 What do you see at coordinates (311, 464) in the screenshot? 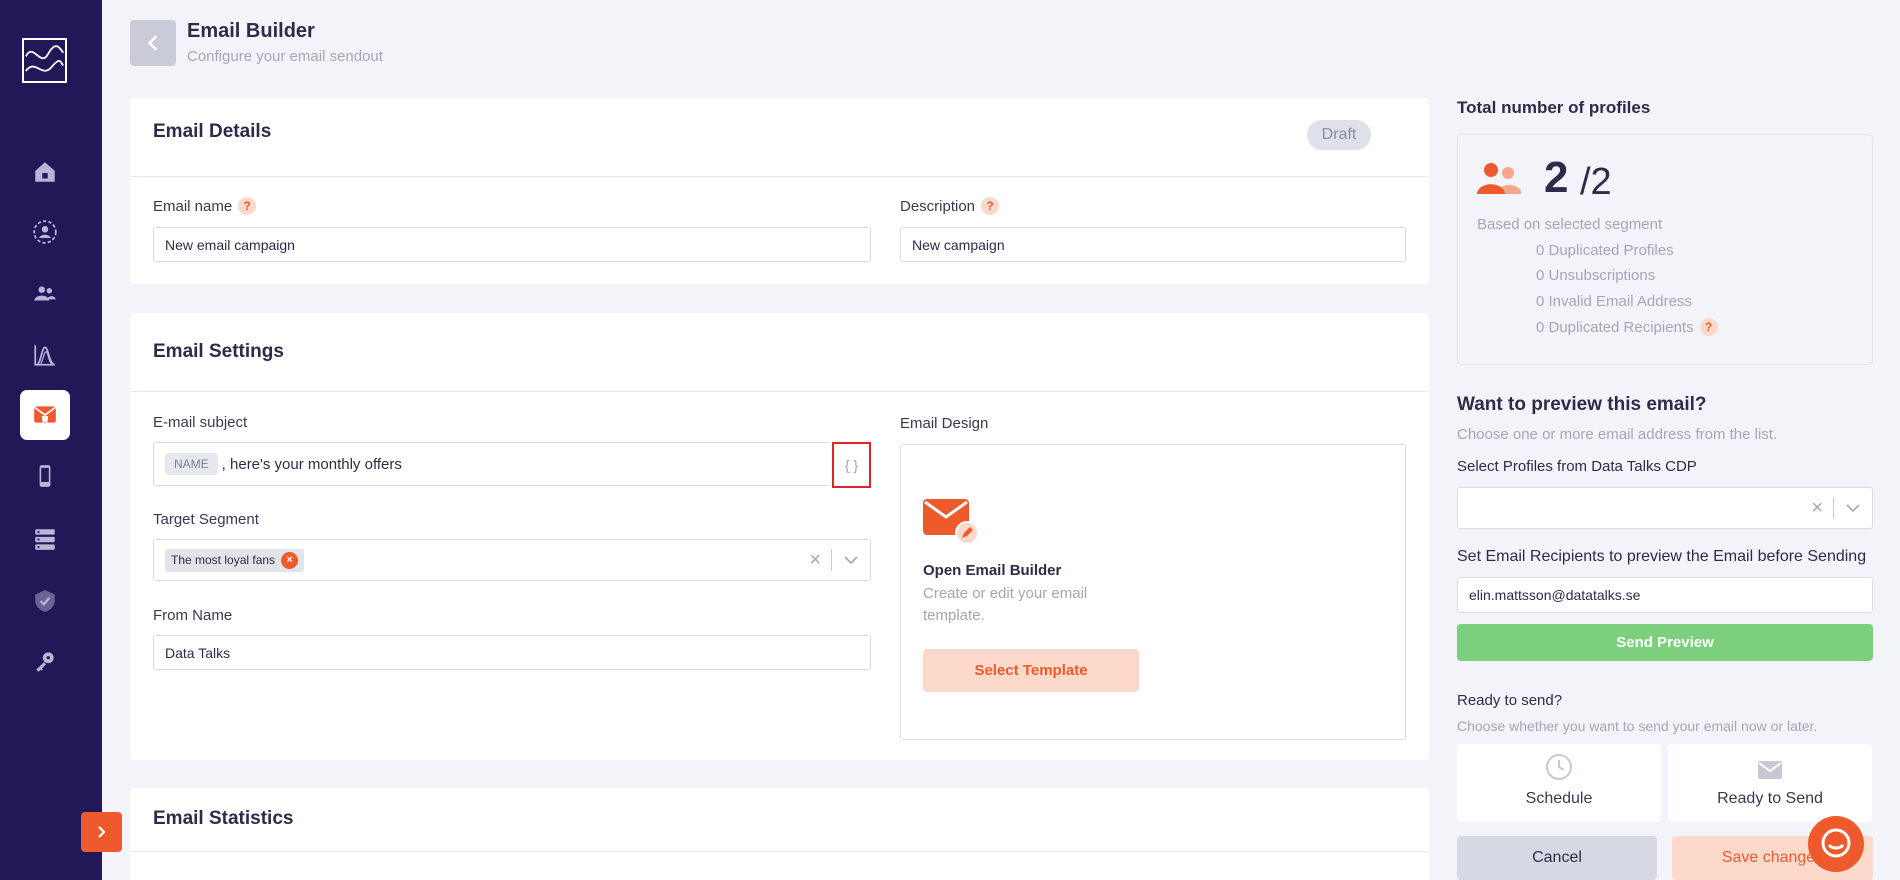
I see `subject-text: , here's your monthly offers` at bounding box center [311, 464].